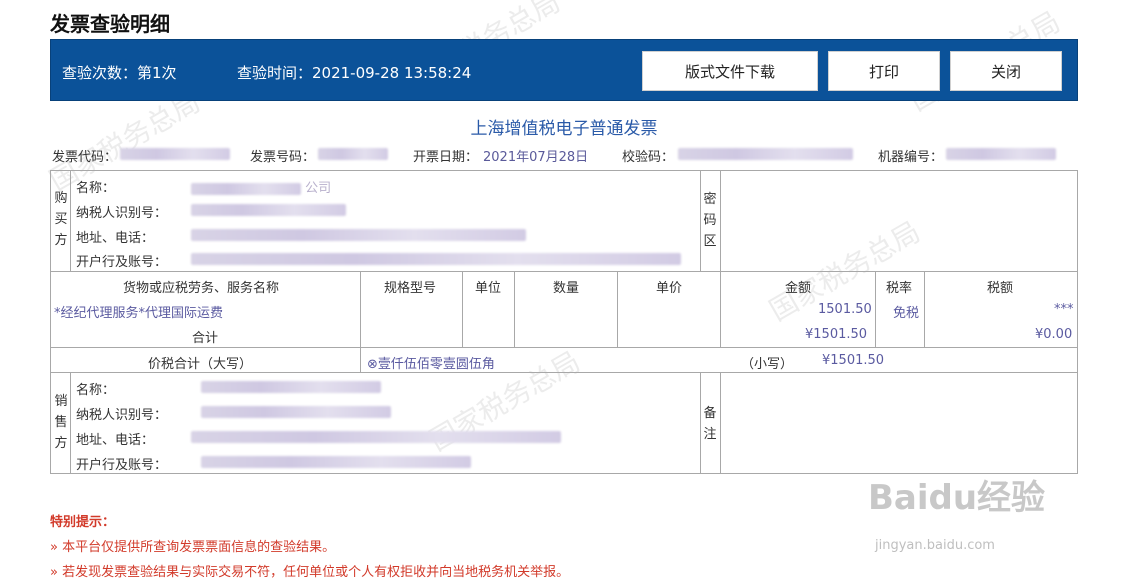 The width and height of the screenshot is (1128, 580). What do you see at coordinates (1064, 309) in the screenshot?
I see `item-tax: ***` at bounding box center [1064, 309].